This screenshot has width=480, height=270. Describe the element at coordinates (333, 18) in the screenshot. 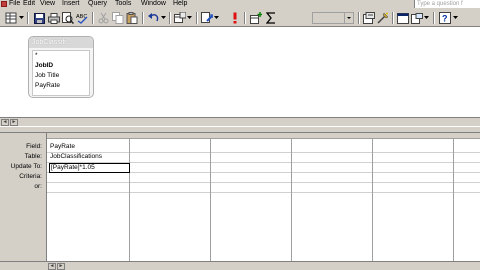

I see `top-values-combo` at that location.